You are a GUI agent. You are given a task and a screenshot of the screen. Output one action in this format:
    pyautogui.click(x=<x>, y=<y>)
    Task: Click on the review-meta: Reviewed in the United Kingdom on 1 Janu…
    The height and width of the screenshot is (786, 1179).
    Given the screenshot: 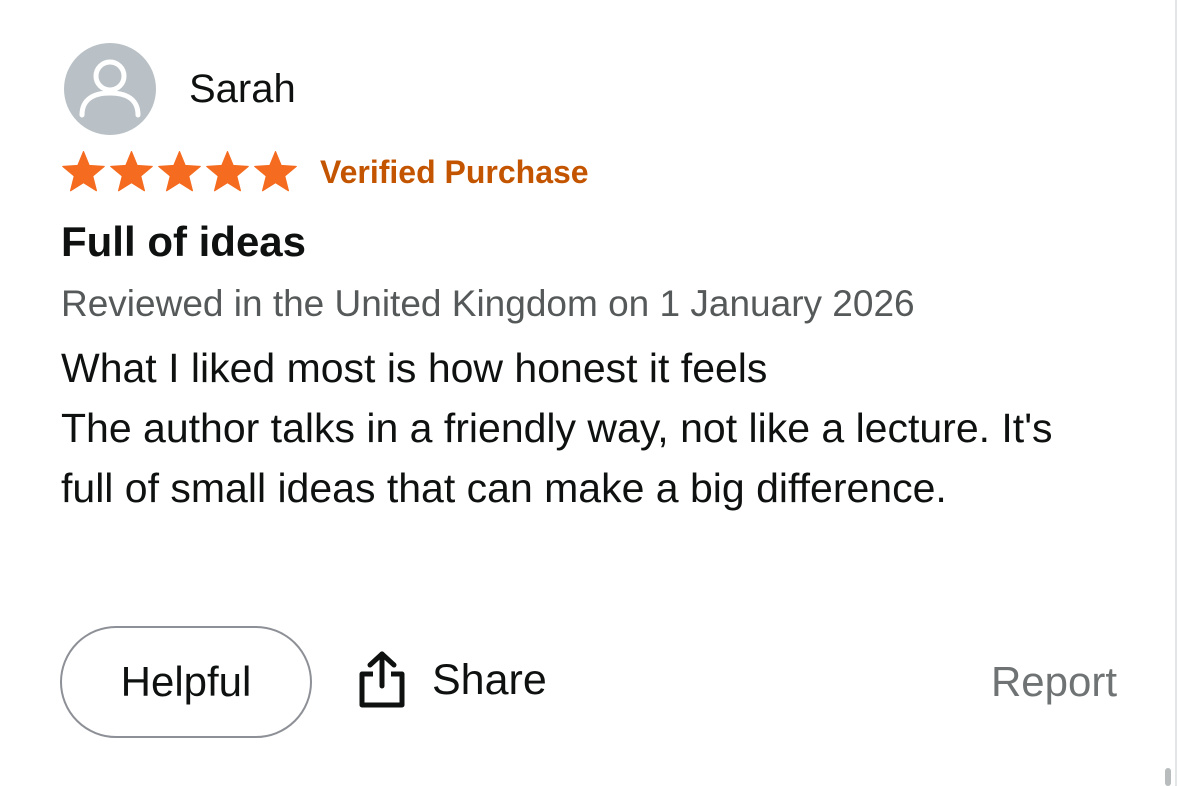 What is the action you would take?
    pyautogui.click(x=488, y=303)
    